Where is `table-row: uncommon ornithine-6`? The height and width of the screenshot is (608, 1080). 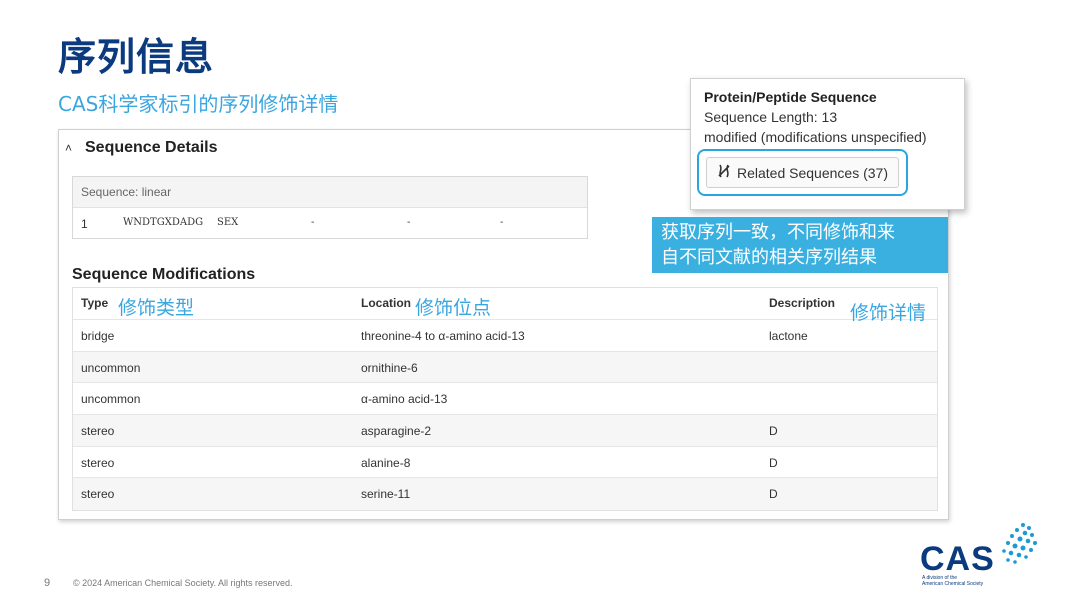
table-row: uncommon ornithine-6 is located at coordinates (505, 367).